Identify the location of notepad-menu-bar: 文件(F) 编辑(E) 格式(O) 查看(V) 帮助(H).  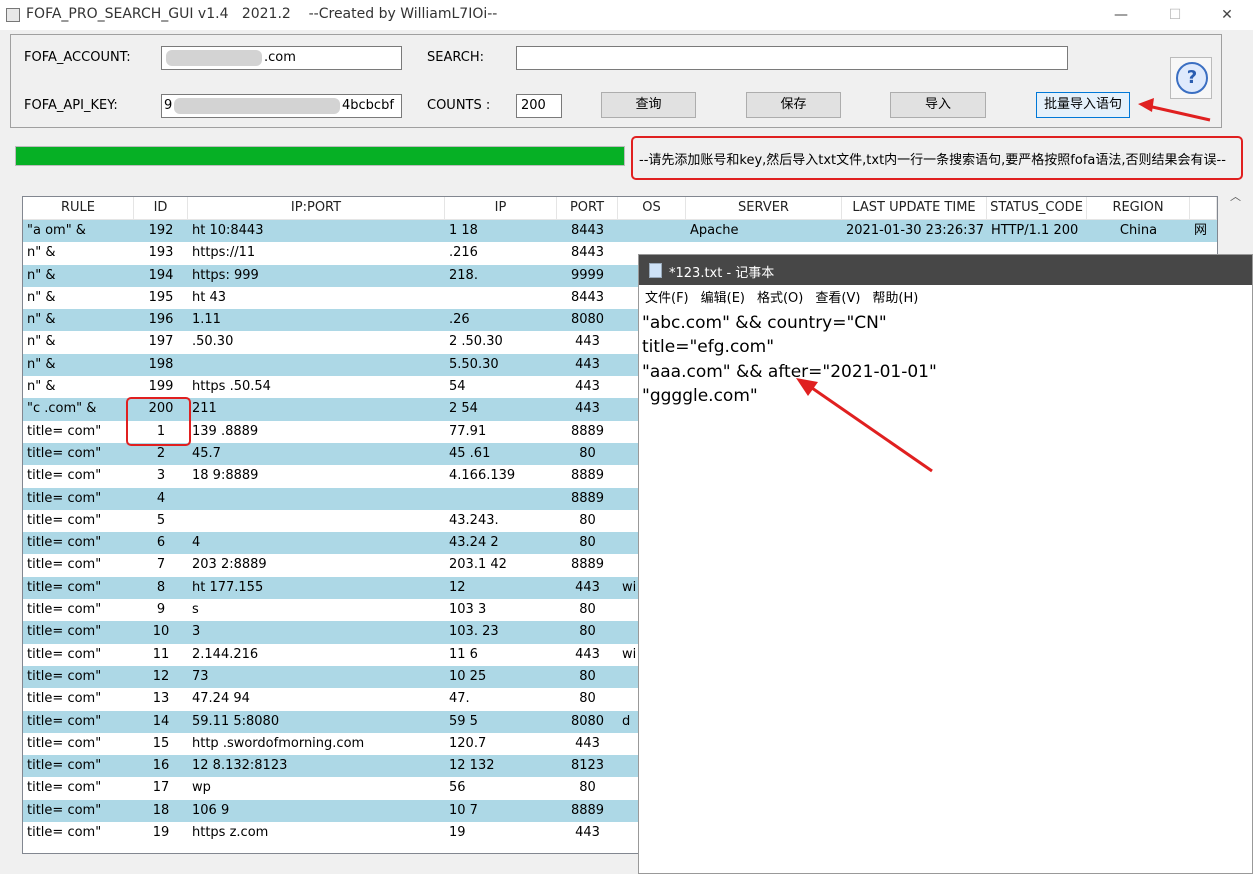
(945, 296).